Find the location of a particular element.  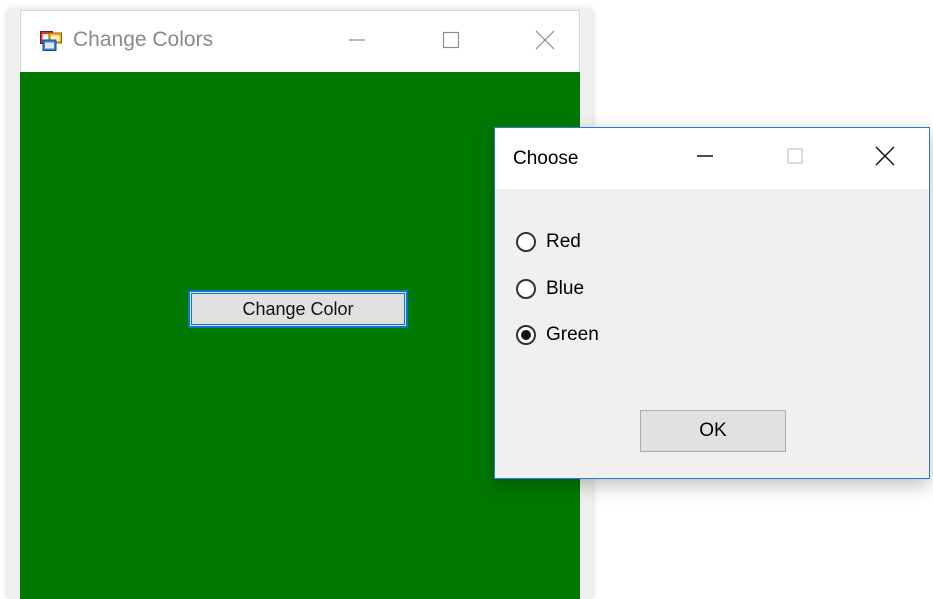

radio-green: Green is located at coordinates (557, 335).